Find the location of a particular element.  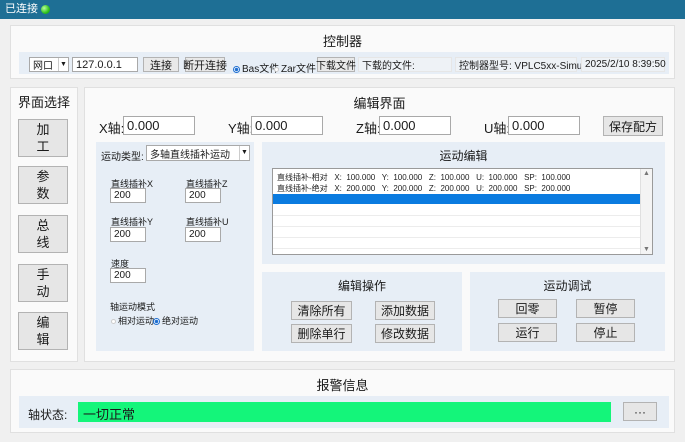

bas-file-radio: Bas文件 is located at coordinates (256, 67).